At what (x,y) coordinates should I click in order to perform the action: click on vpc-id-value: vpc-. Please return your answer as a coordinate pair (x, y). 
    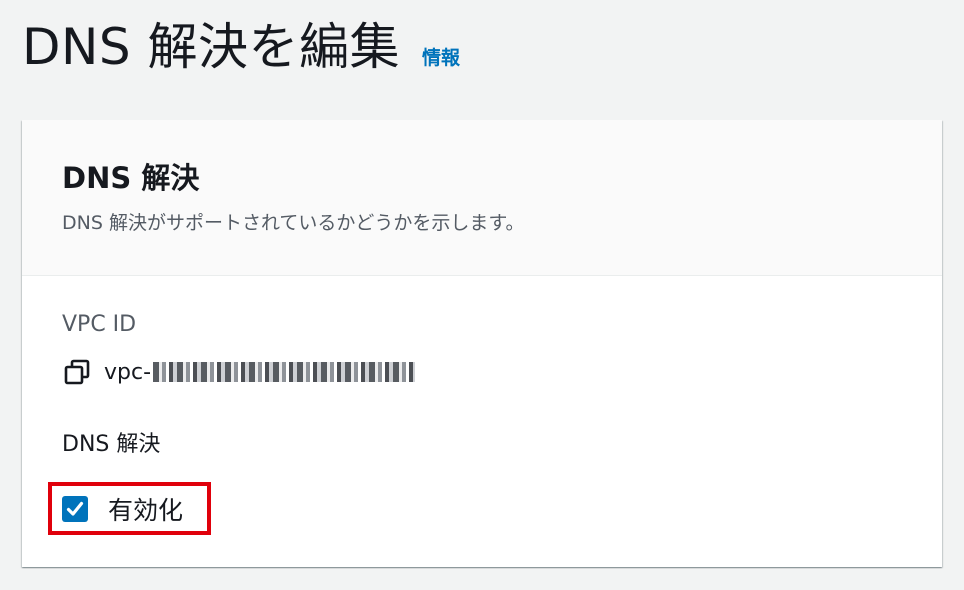
    Looking at the image, I should click on (260, 372).